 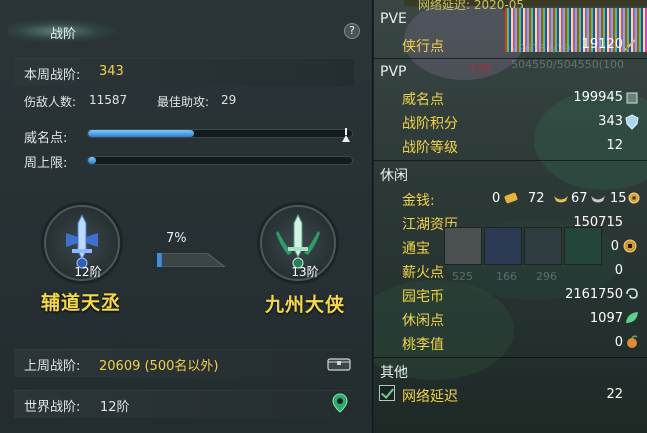 What do you see at coordinates (510, 121) in the screenshot?
I see `row-zhanjie-score: 战阶积分 343` at bounding box center [510, 121].